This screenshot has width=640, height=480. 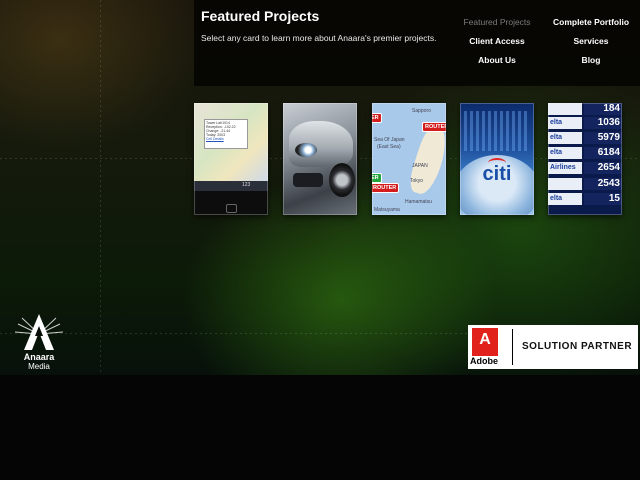 I want to click on app-toolbar: 123, so click(x=231, y=186).